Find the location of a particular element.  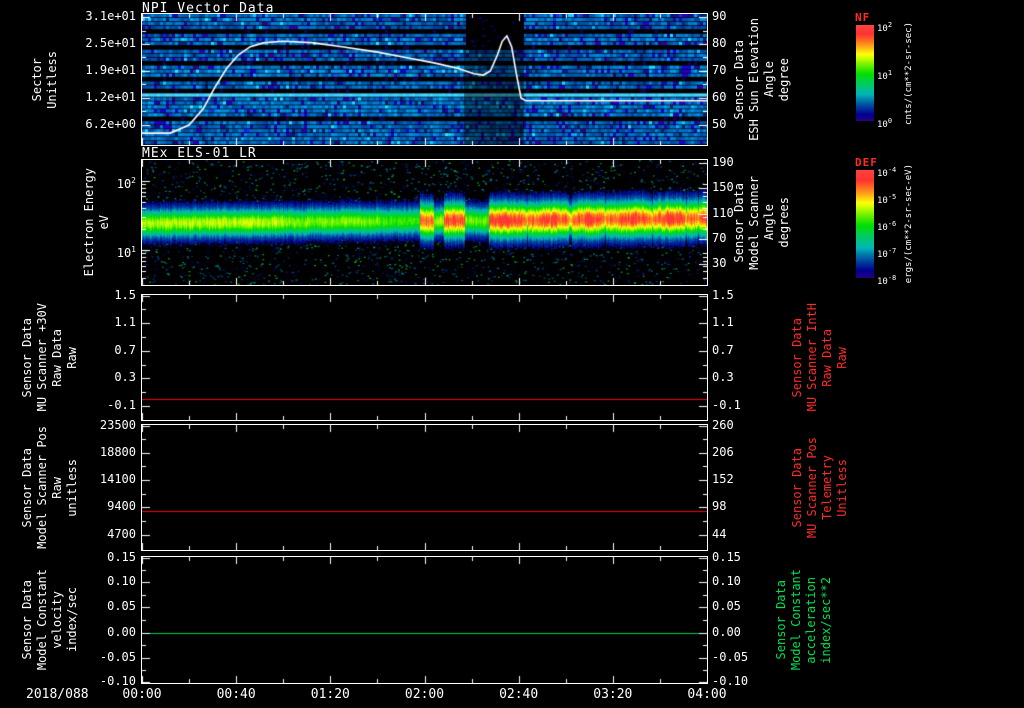

y-axis-label-p3-right: Sensor Data MU Scanner IntH Raw Data Raw is located at coordinates (820, 357).